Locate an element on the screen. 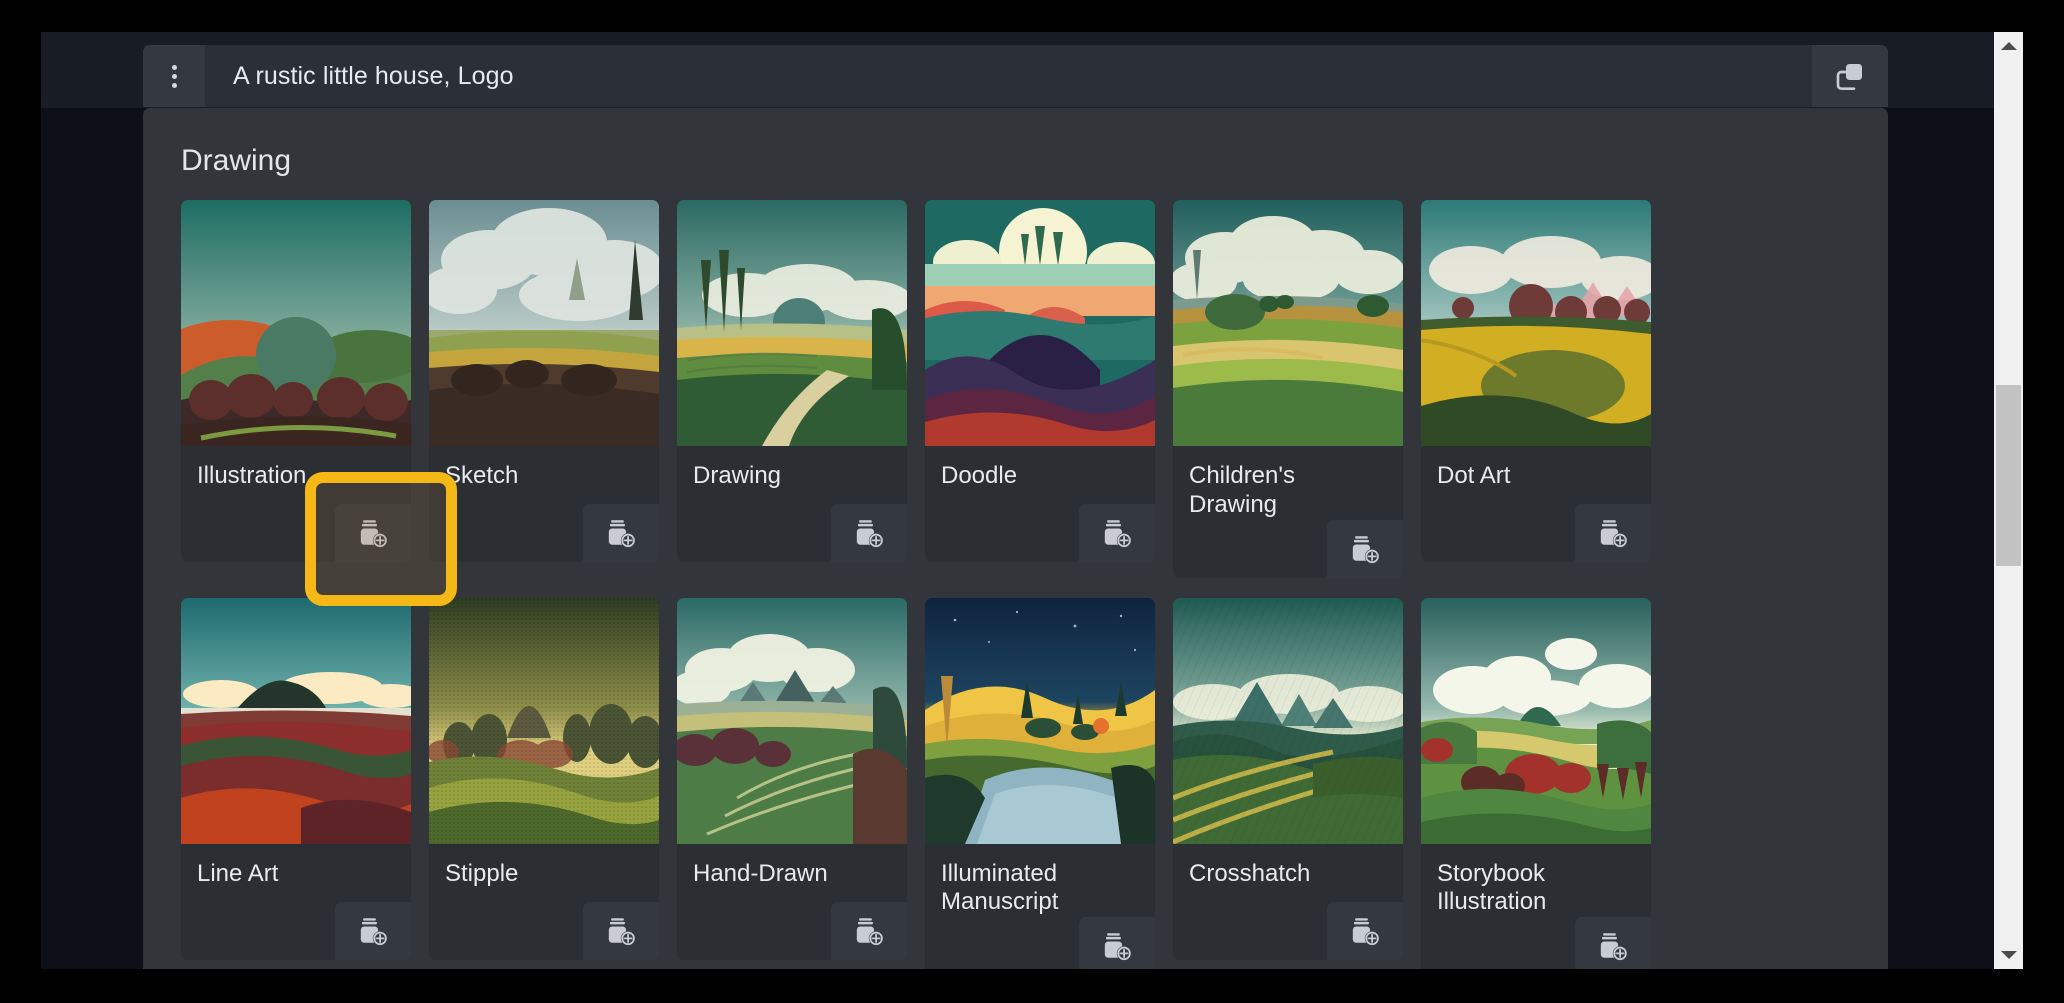 The height and width of the screenshot is (1003, 2064). style-card-hand-drawn: Hand-Drawn is located at coordinates (792, 778).